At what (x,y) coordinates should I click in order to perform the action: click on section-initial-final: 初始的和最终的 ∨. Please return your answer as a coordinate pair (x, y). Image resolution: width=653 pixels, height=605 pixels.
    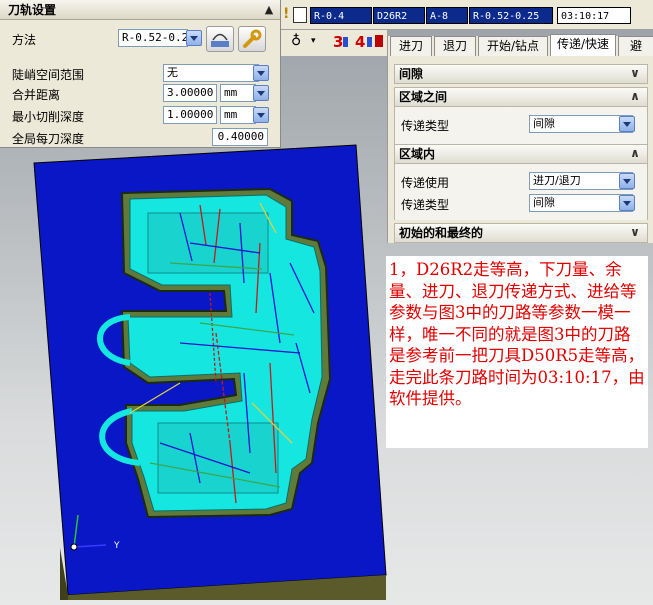
    Looking at the image, I should click on (521, 233).